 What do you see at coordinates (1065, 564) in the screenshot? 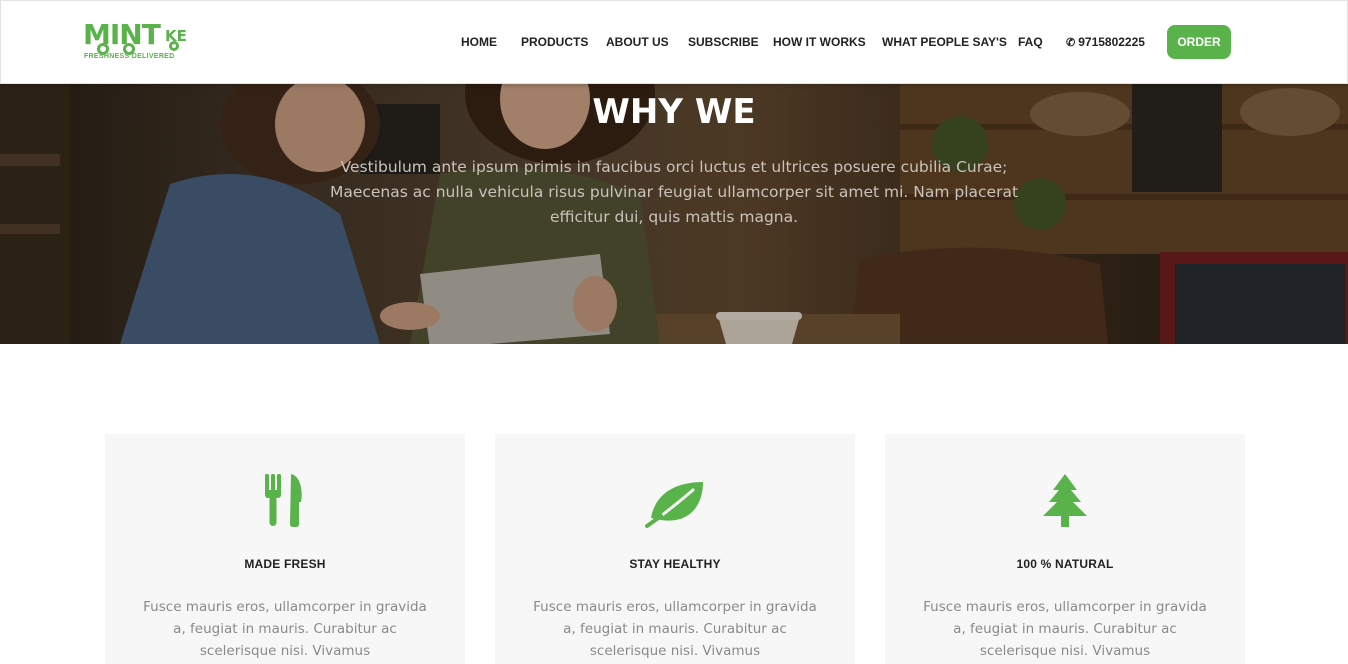
I see `feature-title: 100 % NATURAL` at bounding box center [1065, 564].